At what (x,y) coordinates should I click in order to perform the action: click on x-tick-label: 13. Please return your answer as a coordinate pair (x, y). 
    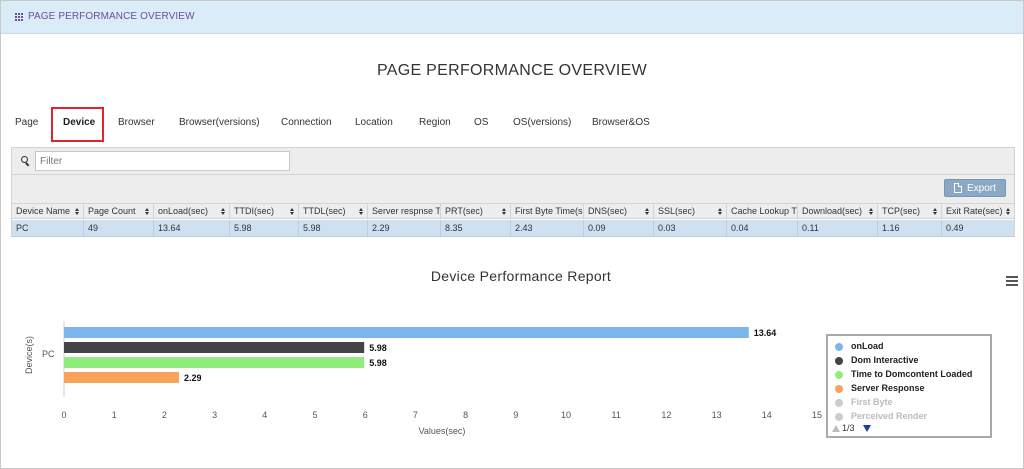
    Looking at the image, I should click on (717, 415).